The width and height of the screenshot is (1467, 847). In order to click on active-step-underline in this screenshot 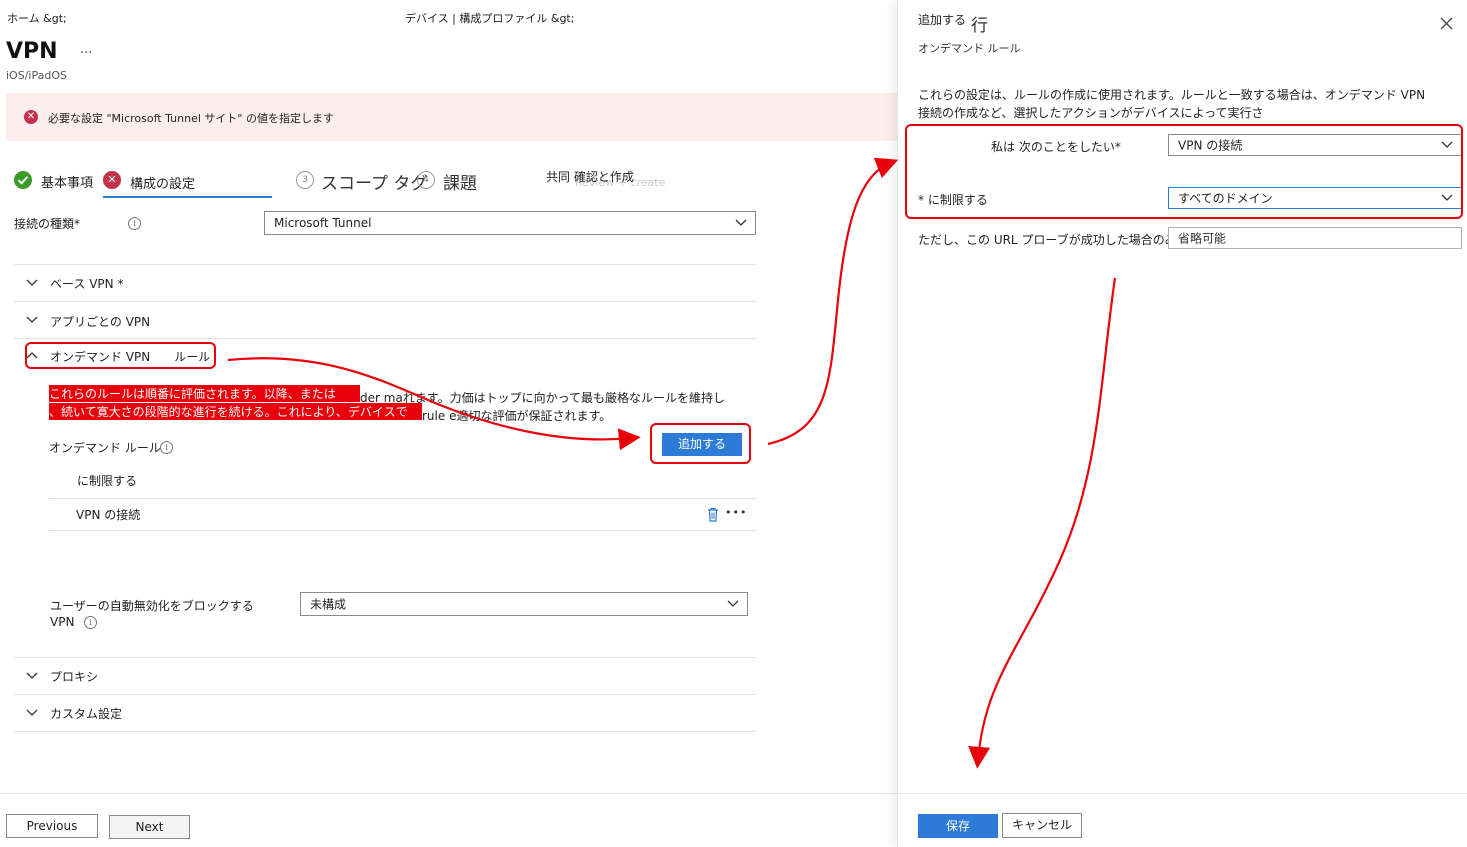, I will do `click(187, 197)`.